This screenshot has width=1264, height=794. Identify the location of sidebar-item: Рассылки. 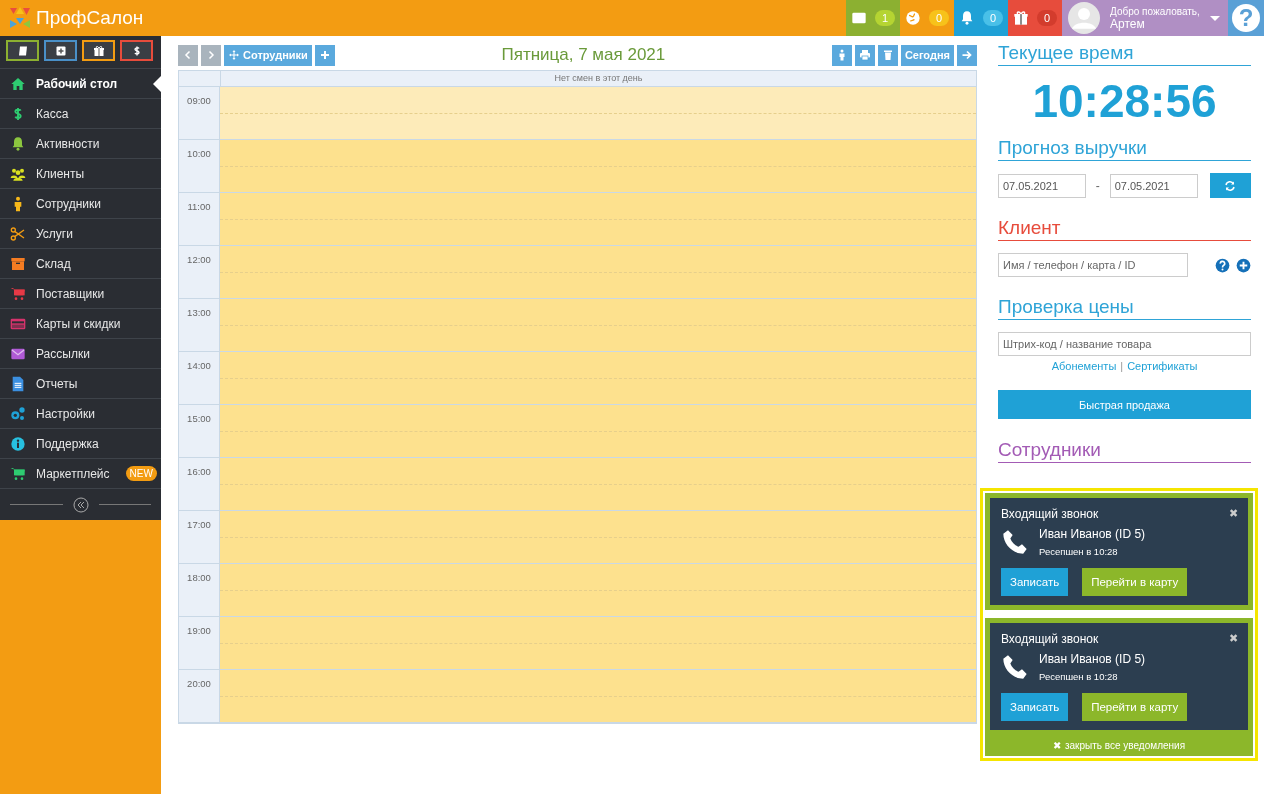
(80, 354).